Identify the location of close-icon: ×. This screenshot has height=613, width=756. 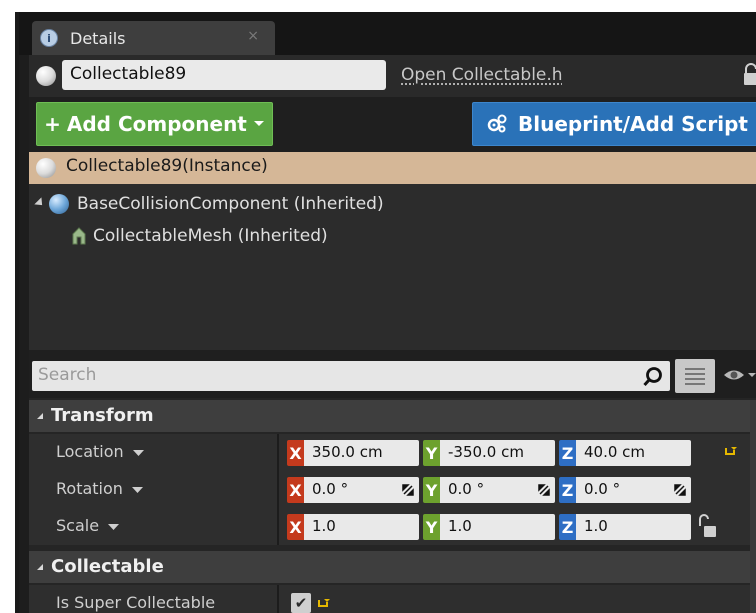
(253, 36).